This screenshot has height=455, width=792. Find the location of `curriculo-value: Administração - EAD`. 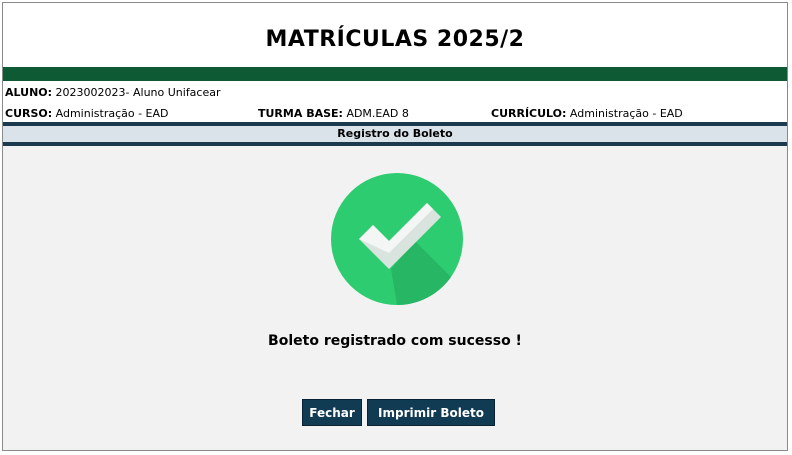

curriculo-value: Administração - EAD is located at coordinates (626, 113).